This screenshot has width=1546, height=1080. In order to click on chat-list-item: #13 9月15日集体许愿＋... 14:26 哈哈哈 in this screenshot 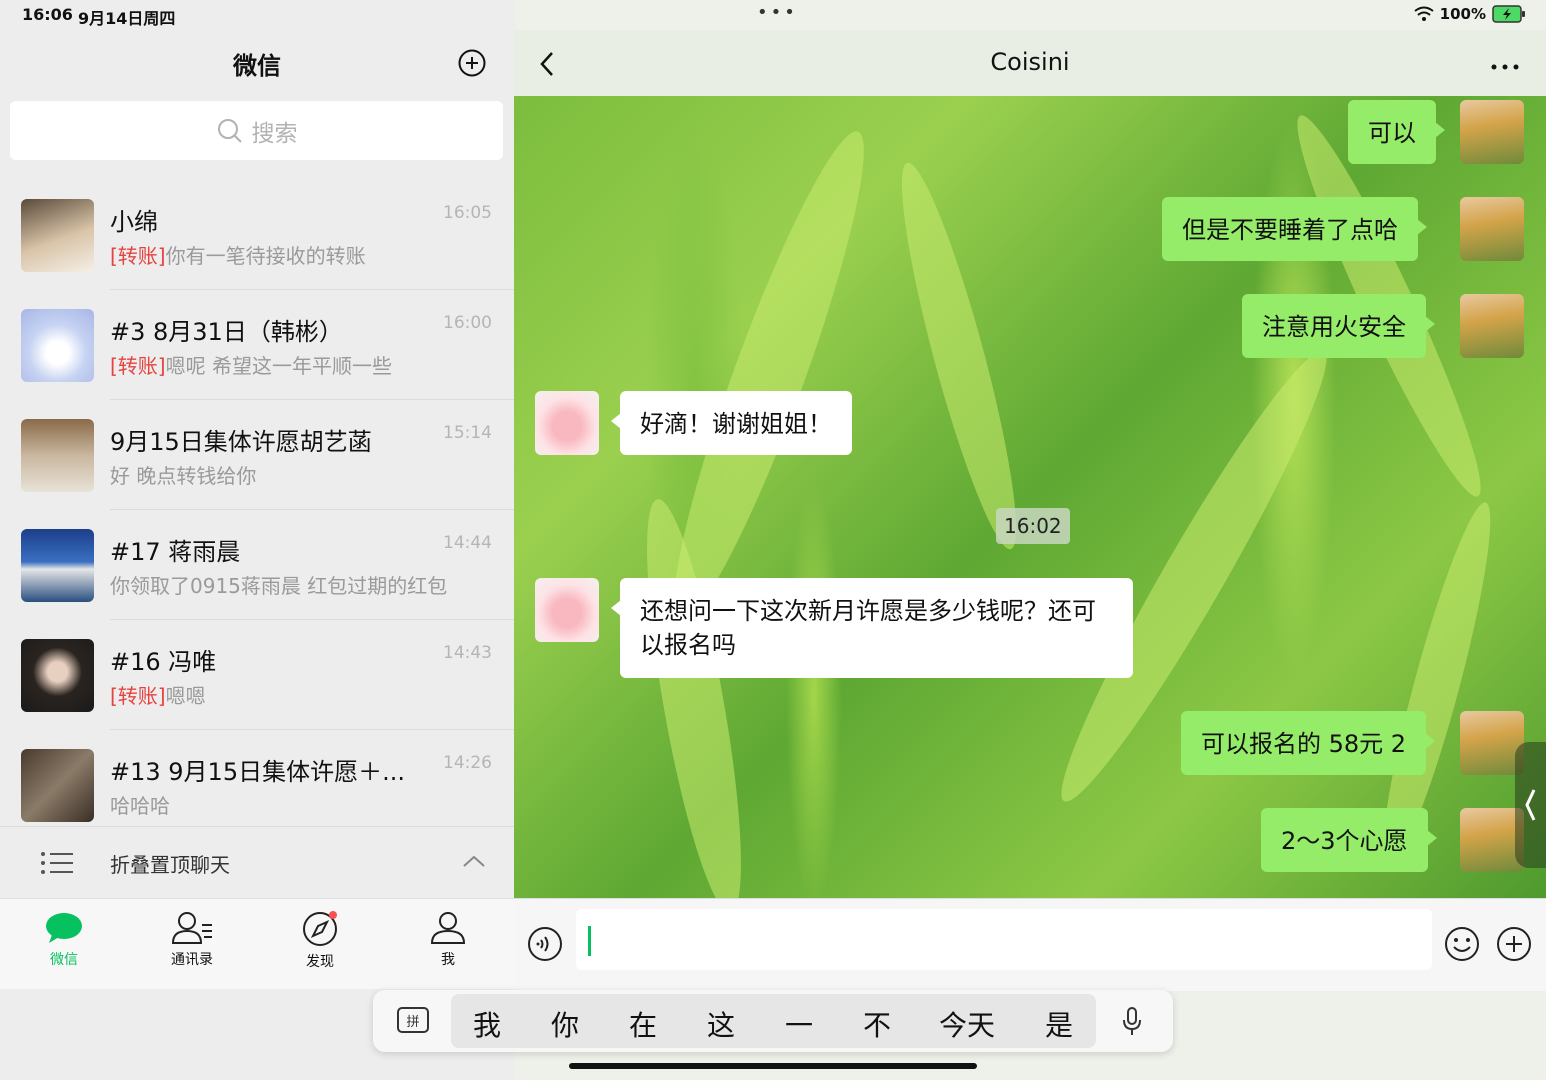, I will do `click(257, 785)`.